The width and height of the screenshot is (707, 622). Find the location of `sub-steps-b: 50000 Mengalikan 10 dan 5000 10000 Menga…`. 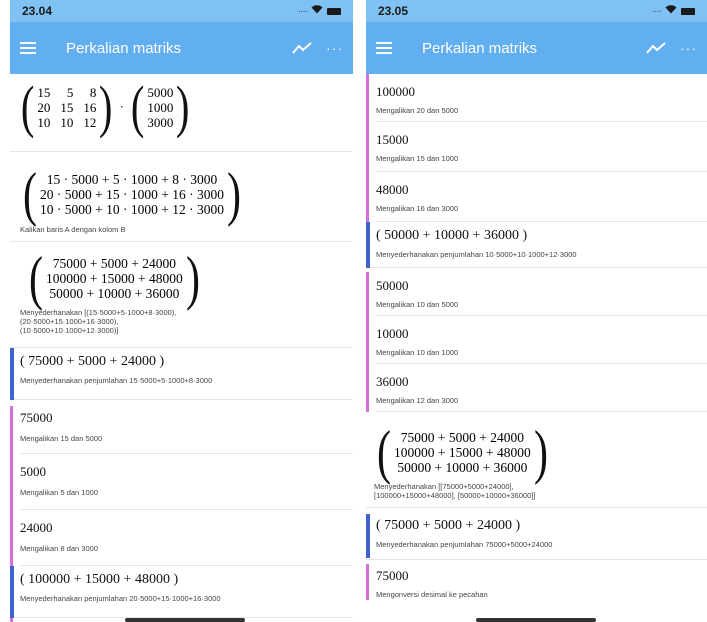

sub-steps-b: 50000 Mengalikan 10 dan 5000 10000 Menga… is located at coordinates (536, 340).